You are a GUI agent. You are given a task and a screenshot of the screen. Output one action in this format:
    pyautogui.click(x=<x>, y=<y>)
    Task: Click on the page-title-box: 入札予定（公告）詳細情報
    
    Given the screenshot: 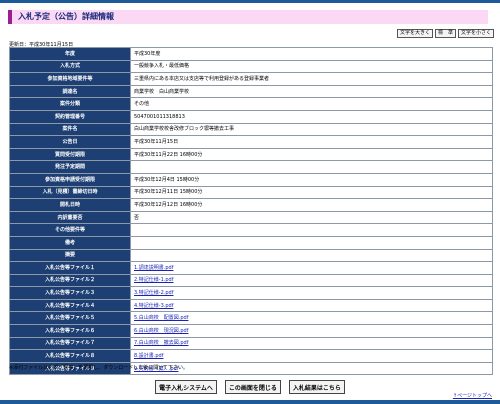 What is the action you would take?
    pyautogui.click(x=248, y=17)
    